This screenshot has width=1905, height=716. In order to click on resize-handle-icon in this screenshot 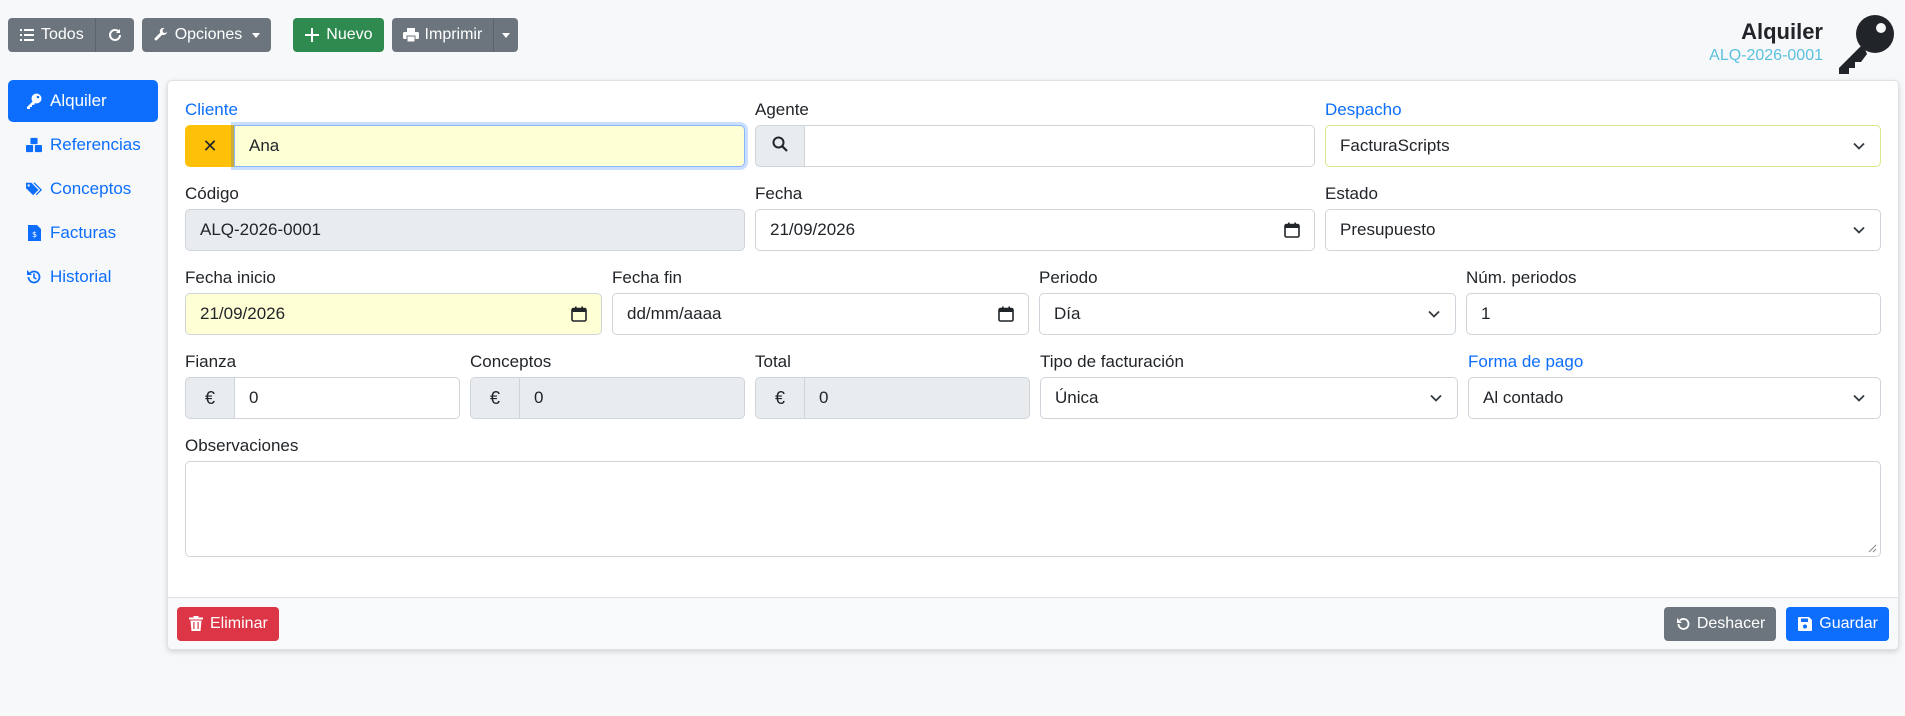, I will do `click(1872, 548)`.